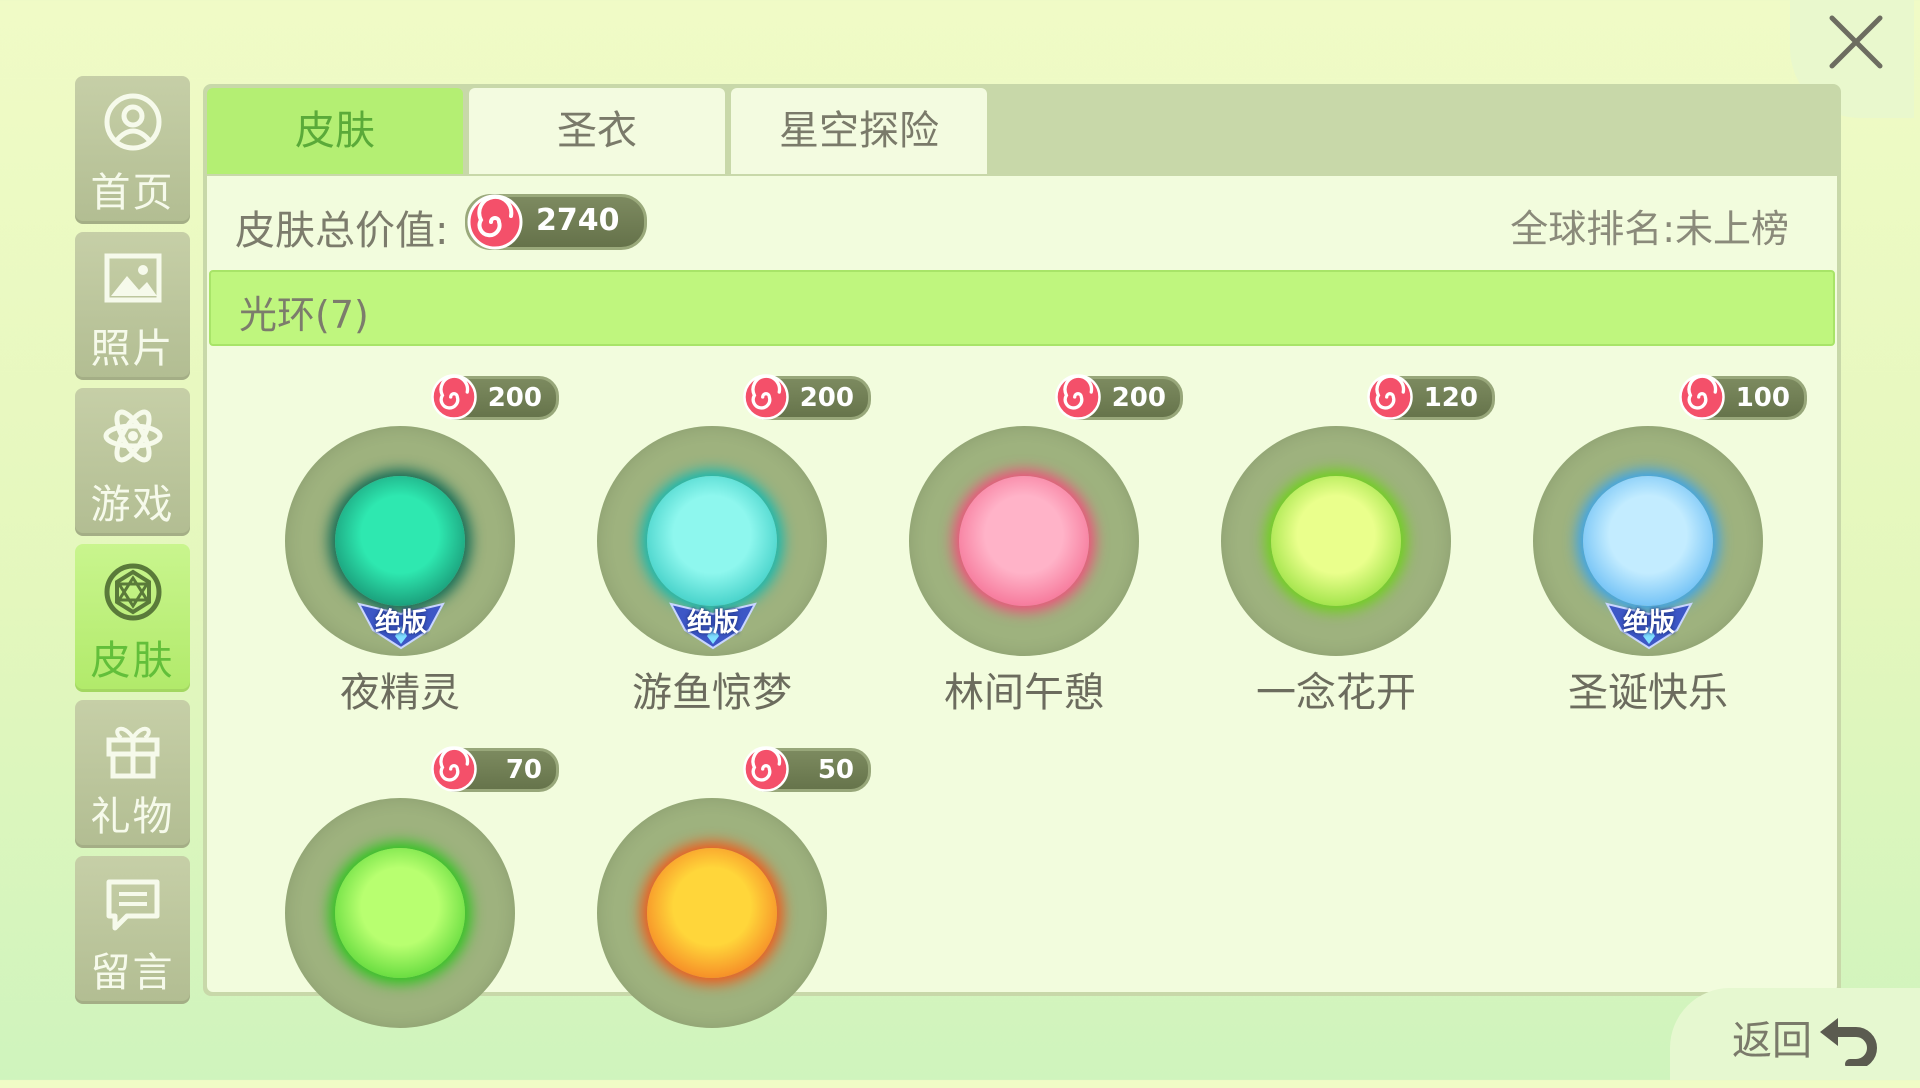 The height and width of the screenshot is (1088, 1920). What do you see at coordinates (132, 661) in the screenshot?
I see `sidebar-item-label: 皮肤` at bounding box center [132, 661].